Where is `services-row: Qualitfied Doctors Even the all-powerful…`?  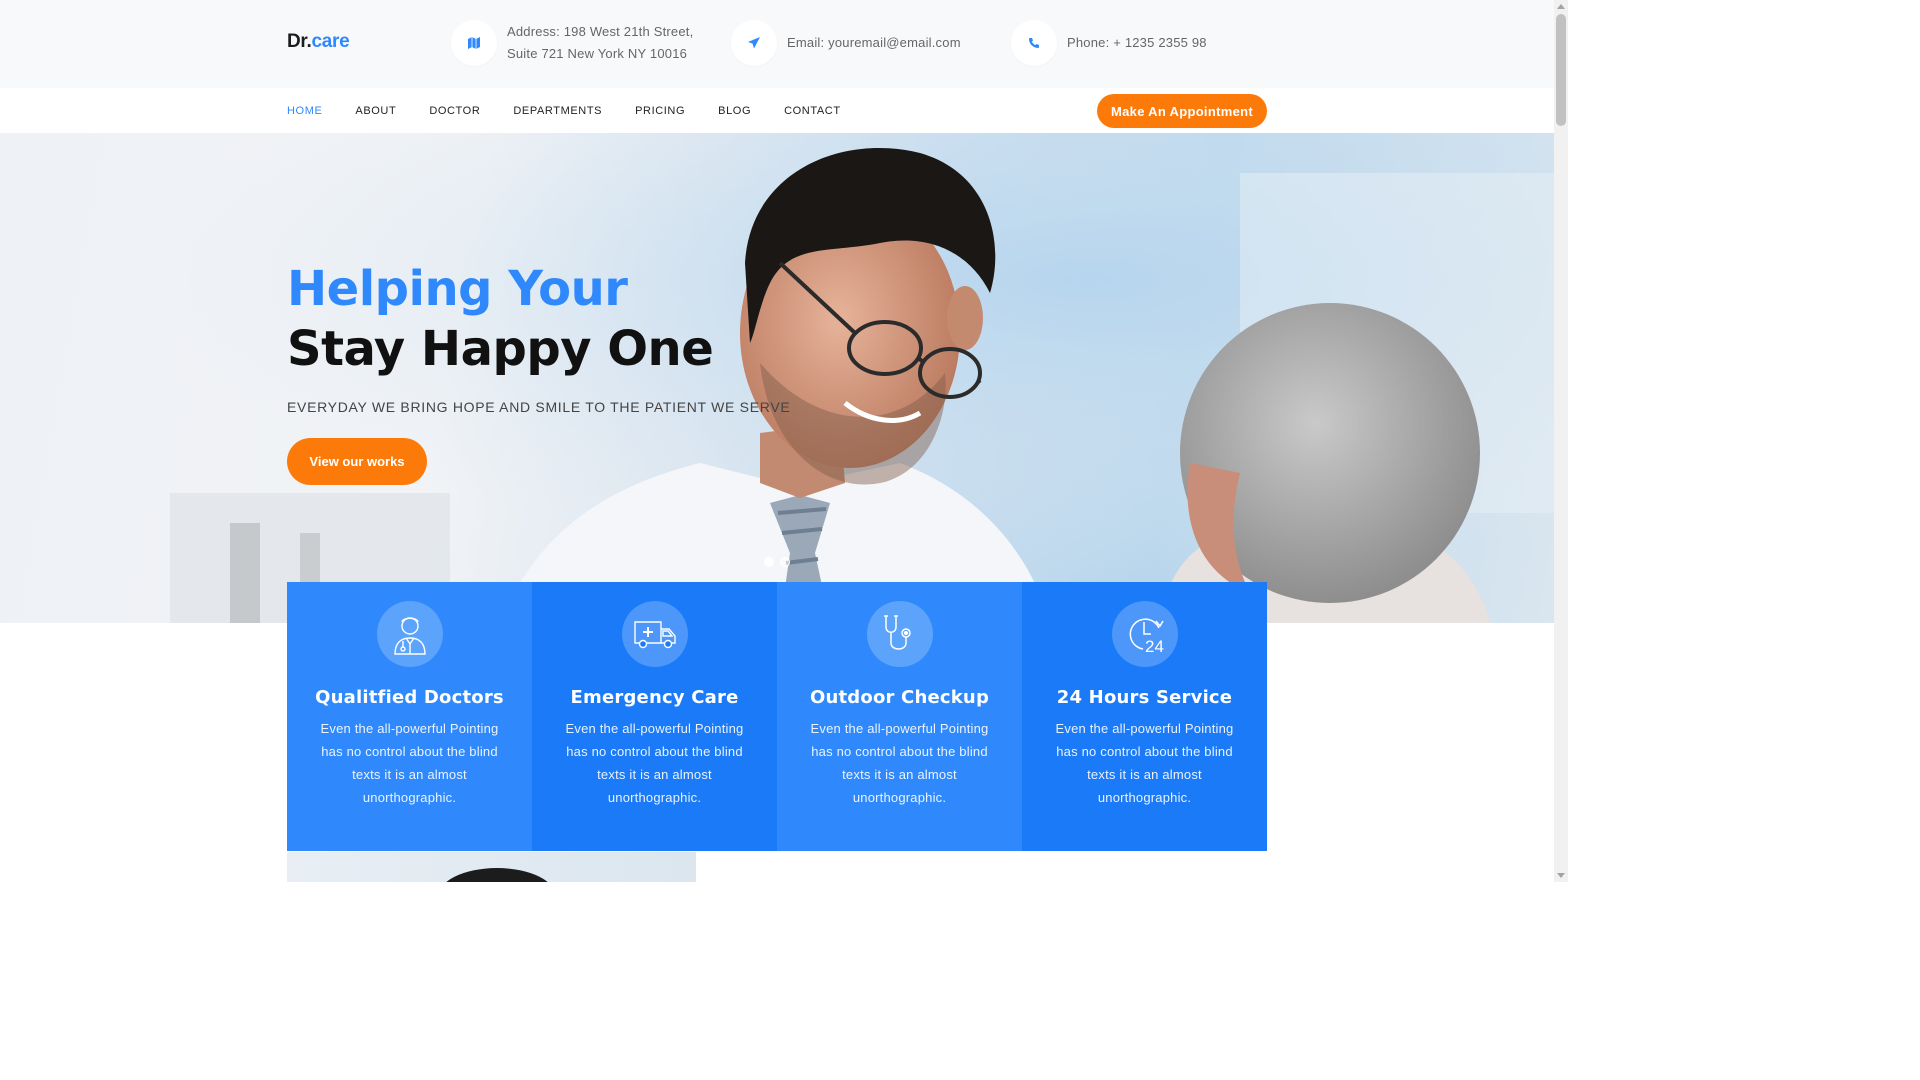 services-row: Qualitfied Doctors Even the all-powerful… is located at coordinates (777, 716).